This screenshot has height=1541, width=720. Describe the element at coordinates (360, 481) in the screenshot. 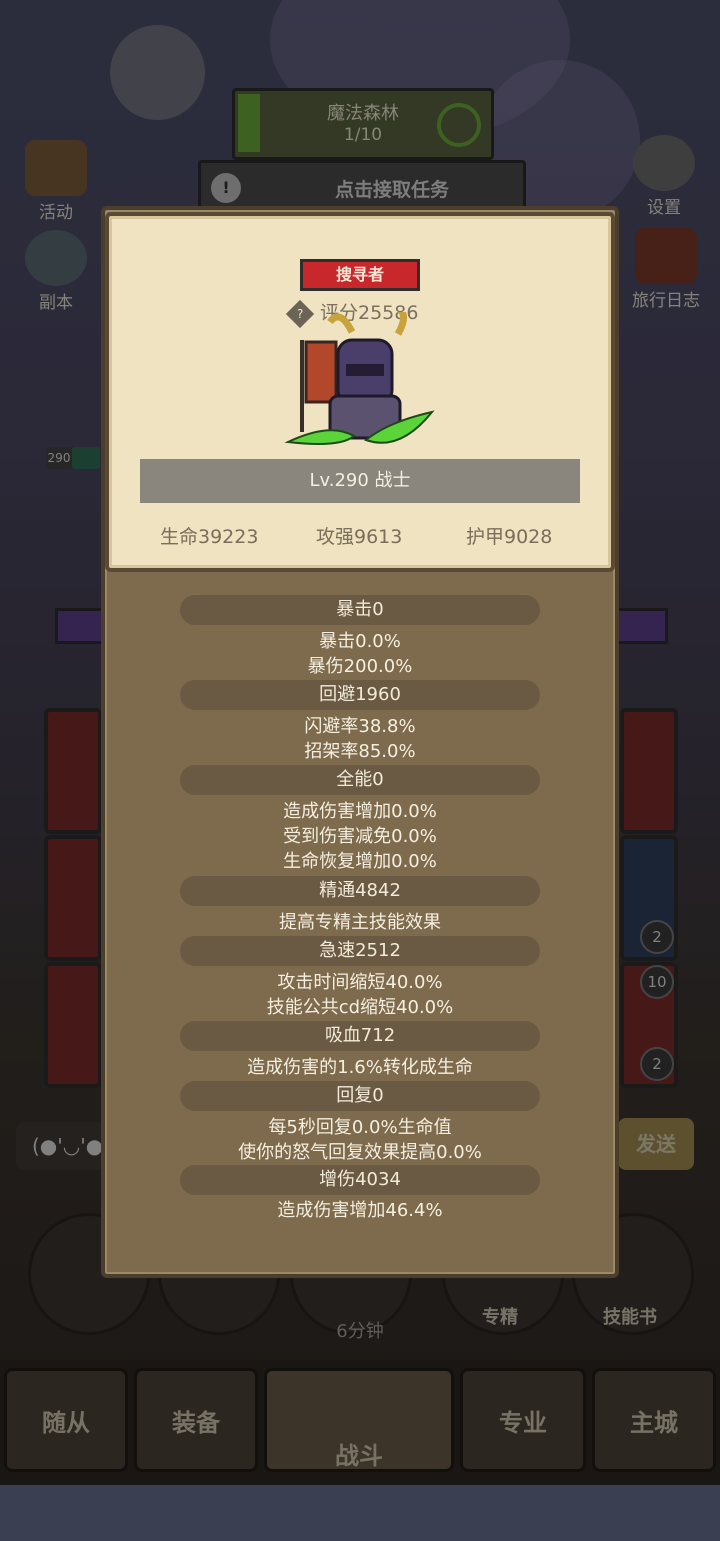

I see `level-class-bar: Lv.290 战士` at that location.